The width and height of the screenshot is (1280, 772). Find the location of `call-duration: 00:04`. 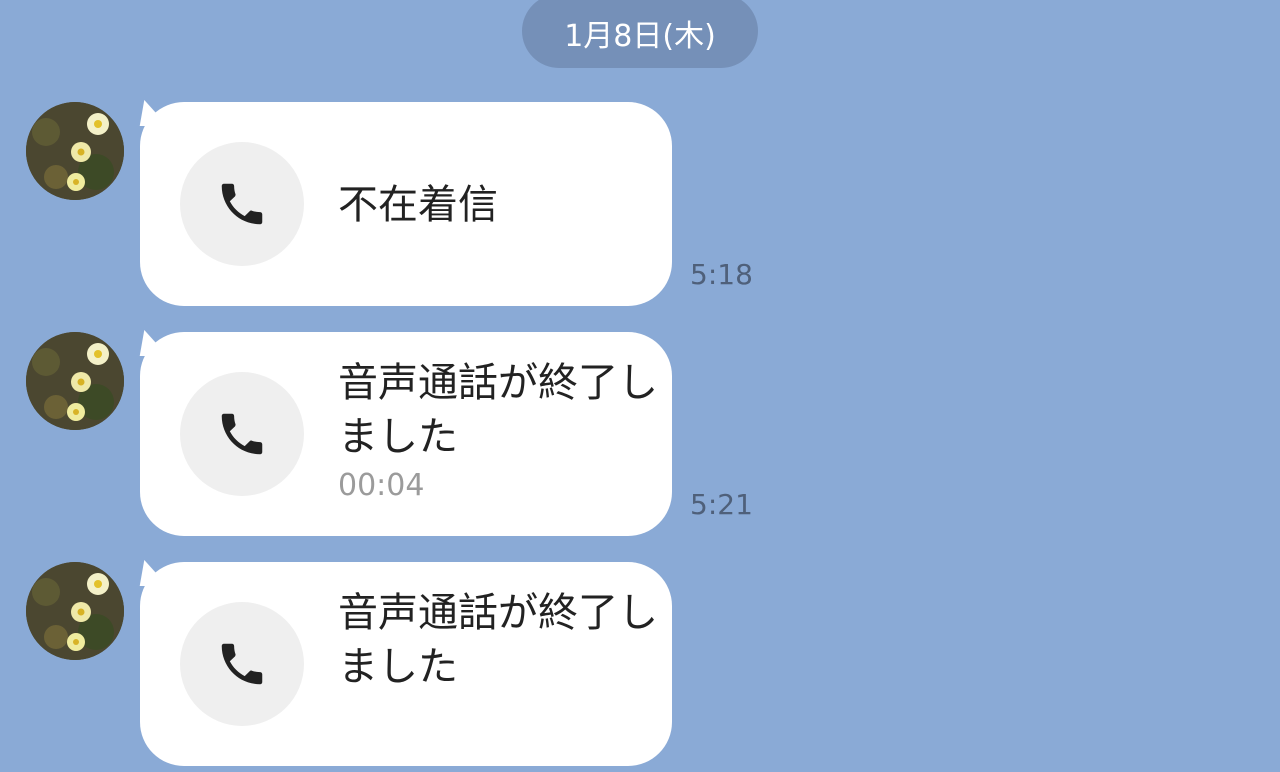

call-duration: 00:04 is located at coordinates (381, 485).